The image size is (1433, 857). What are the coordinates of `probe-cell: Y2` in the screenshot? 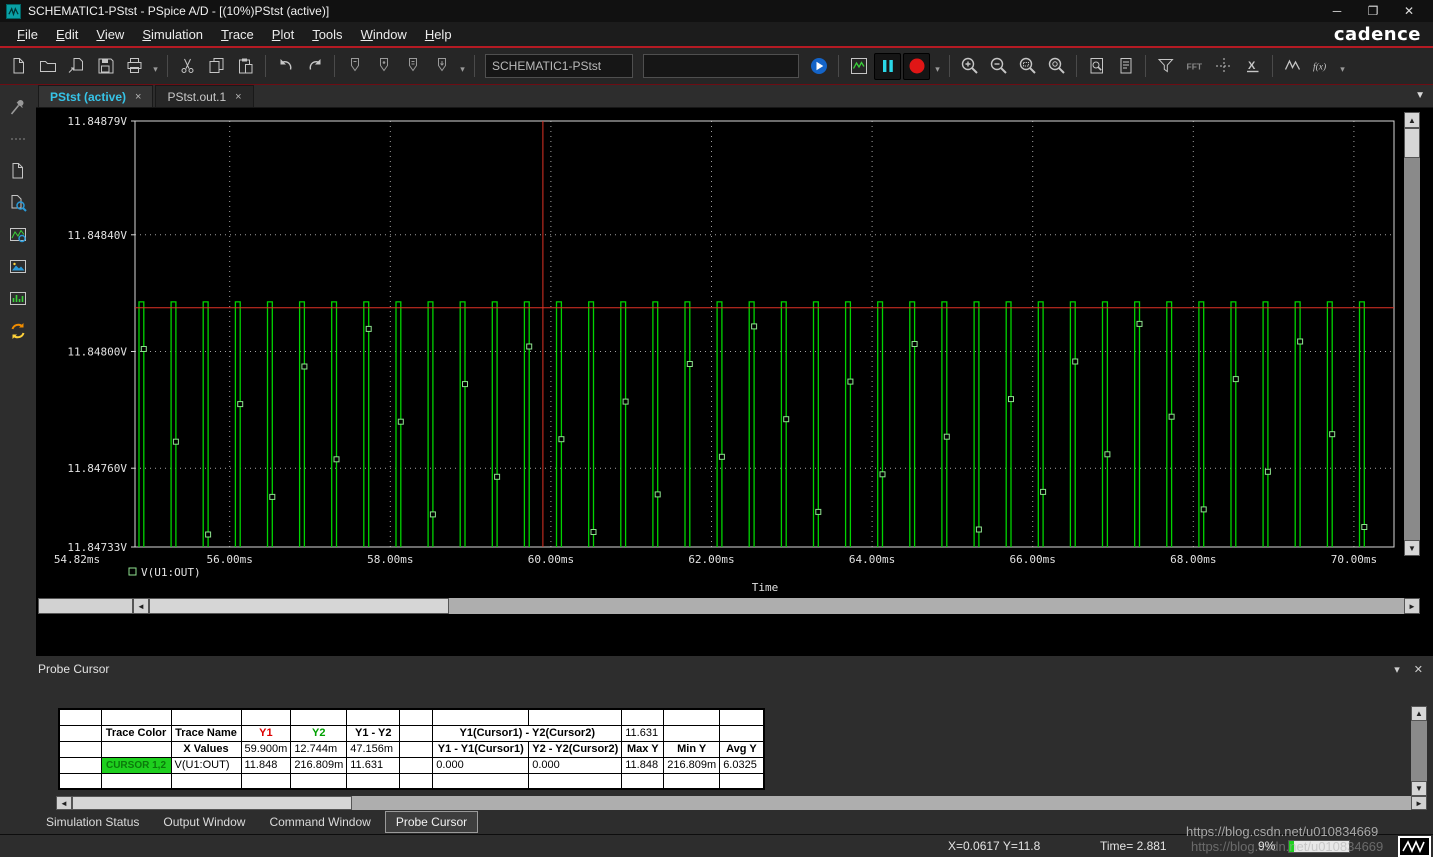 It's located at (319, 733).